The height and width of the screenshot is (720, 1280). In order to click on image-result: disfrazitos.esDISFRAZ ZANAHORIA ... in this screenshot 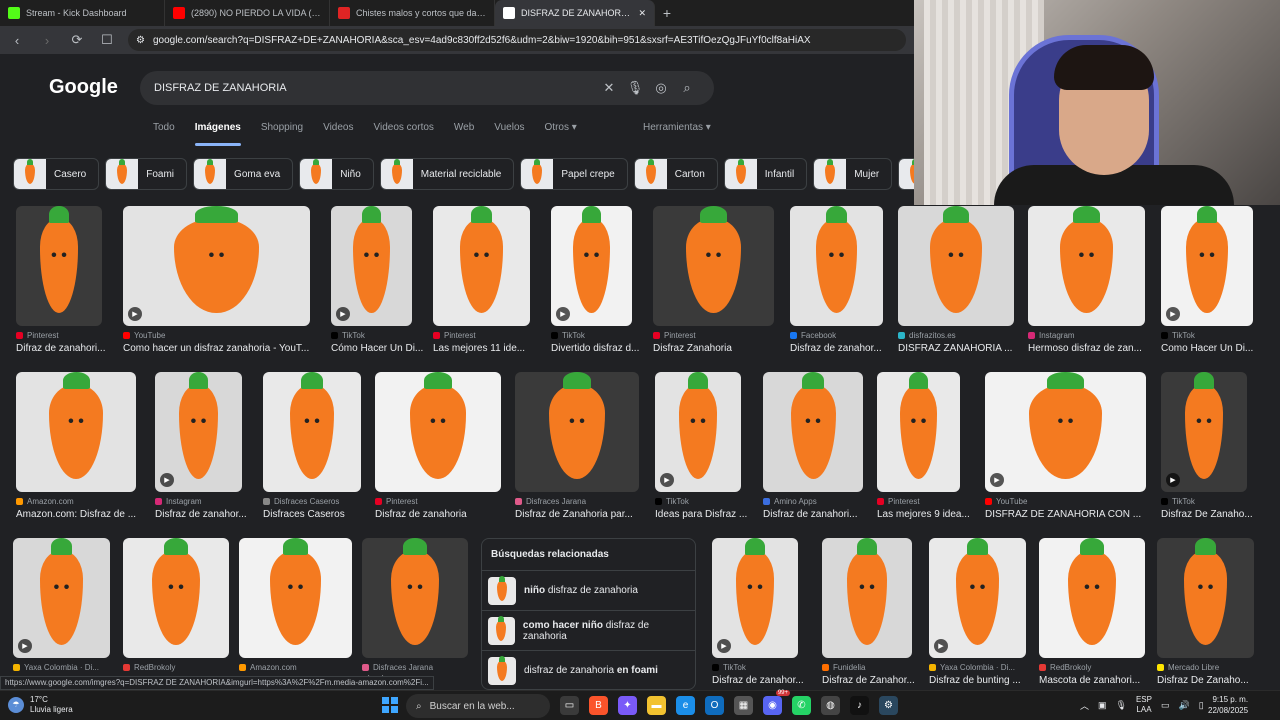, I will do `click(956, 286)`.